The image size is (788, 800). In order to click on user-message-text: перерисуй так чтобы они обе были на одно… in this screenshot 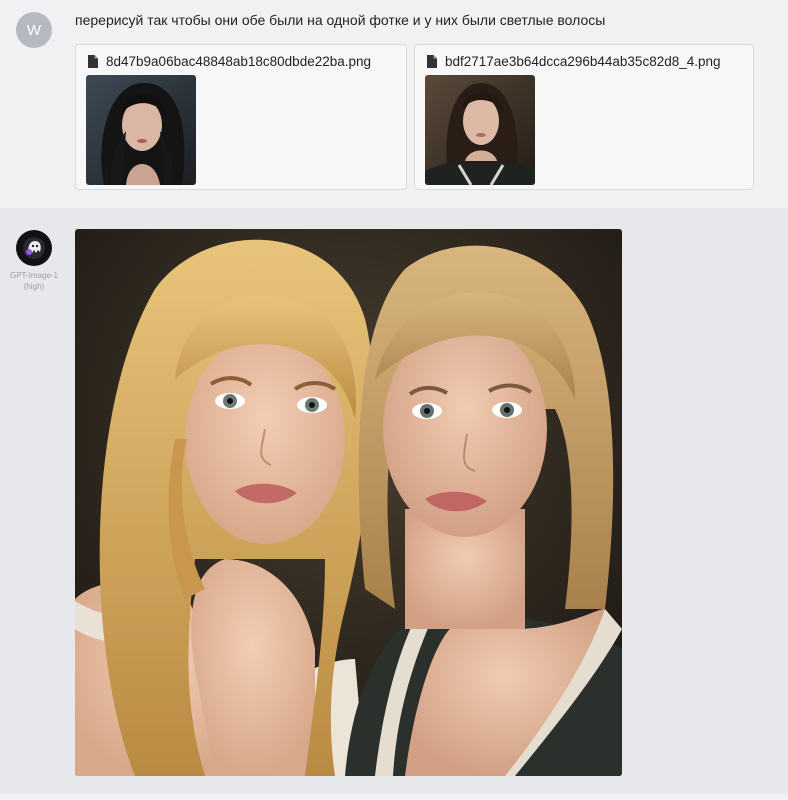, I will do `click(340, 20)`.